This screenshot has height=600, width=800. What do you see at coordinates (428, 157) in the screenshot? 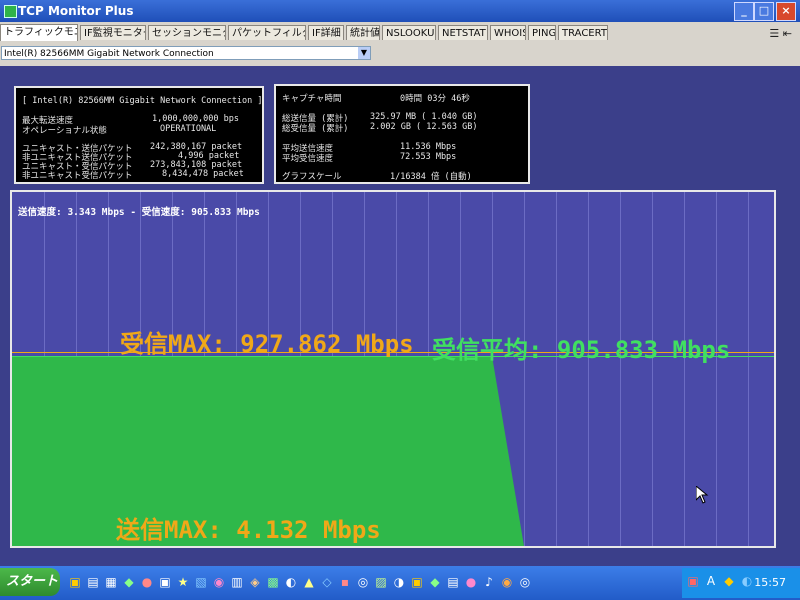
I see `avg-recv-value: 72.553 Mbps` at bounding box center [428, 157].